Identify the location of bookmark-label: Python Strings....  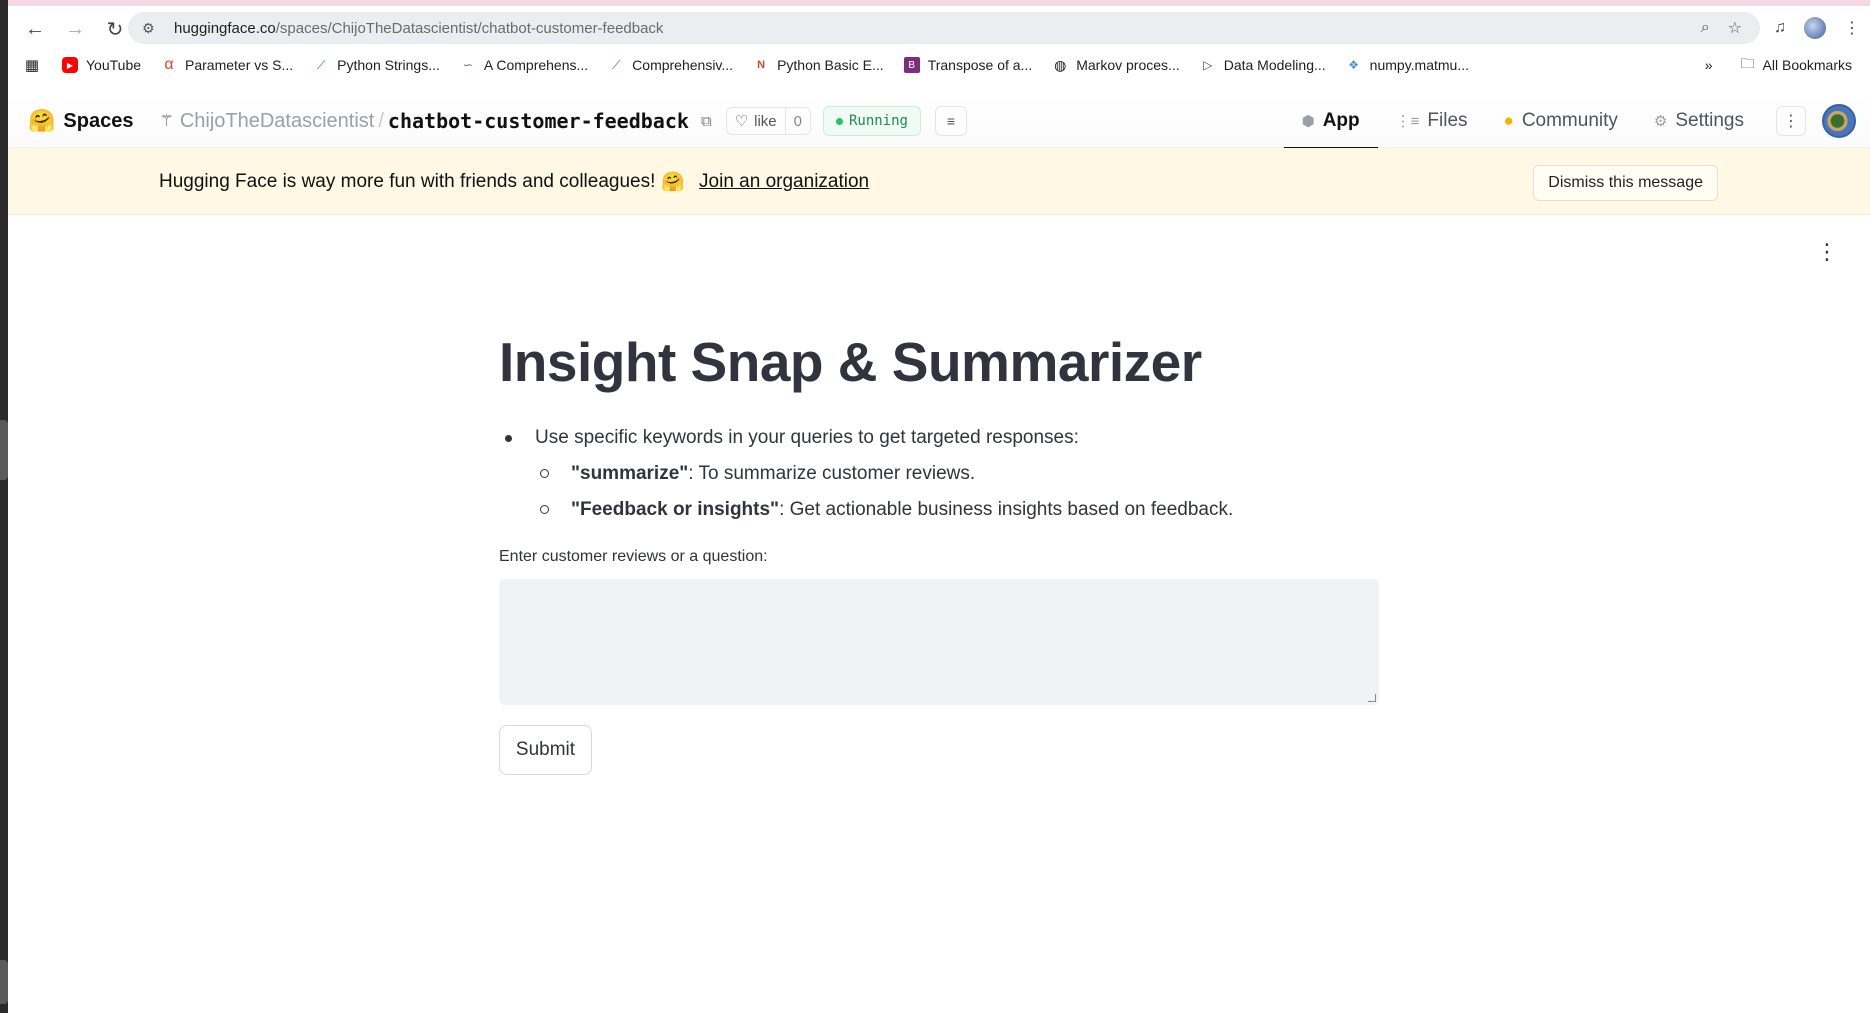
(388, 65).